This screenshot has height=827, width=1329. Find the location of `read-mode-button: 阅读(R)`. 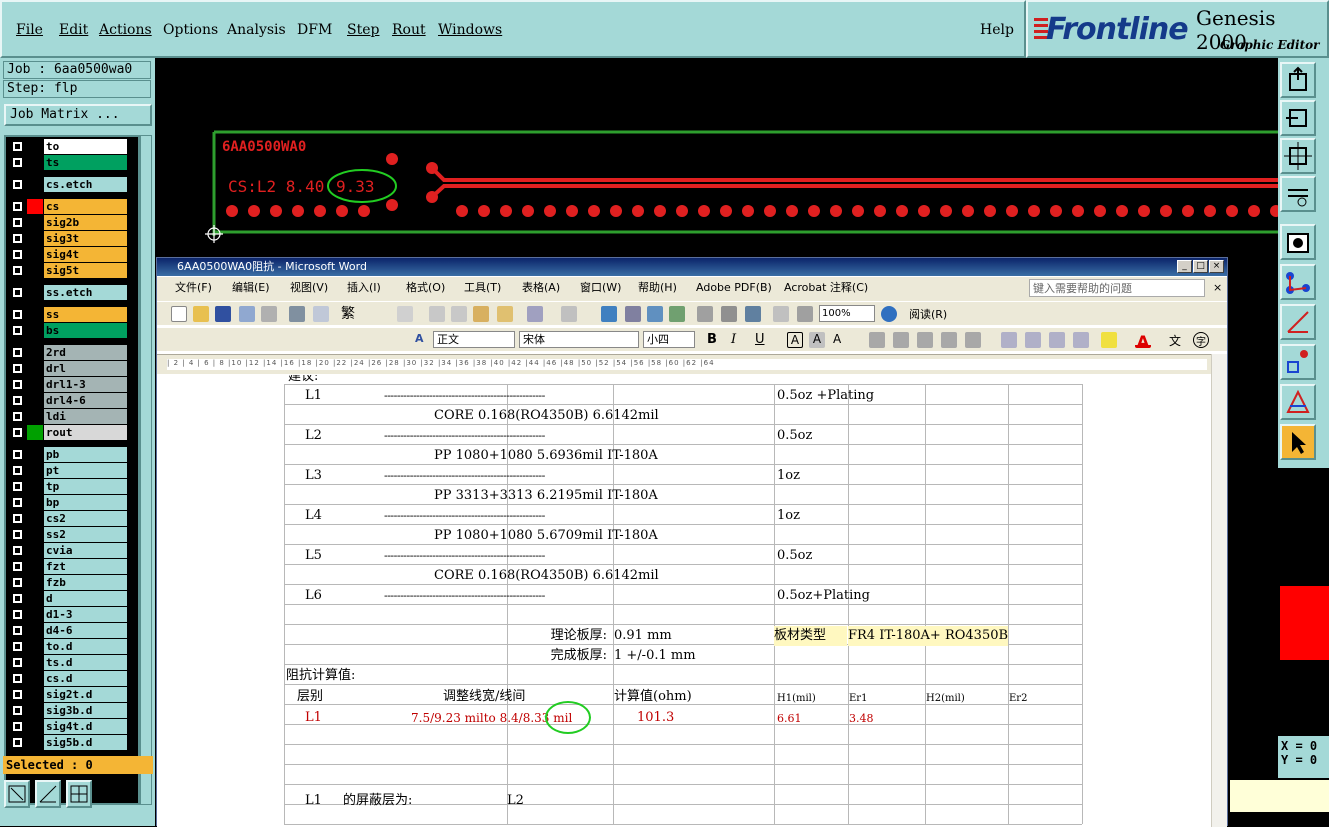

read-mode-button: 阅读(R) is located at coordinates (928, 314).